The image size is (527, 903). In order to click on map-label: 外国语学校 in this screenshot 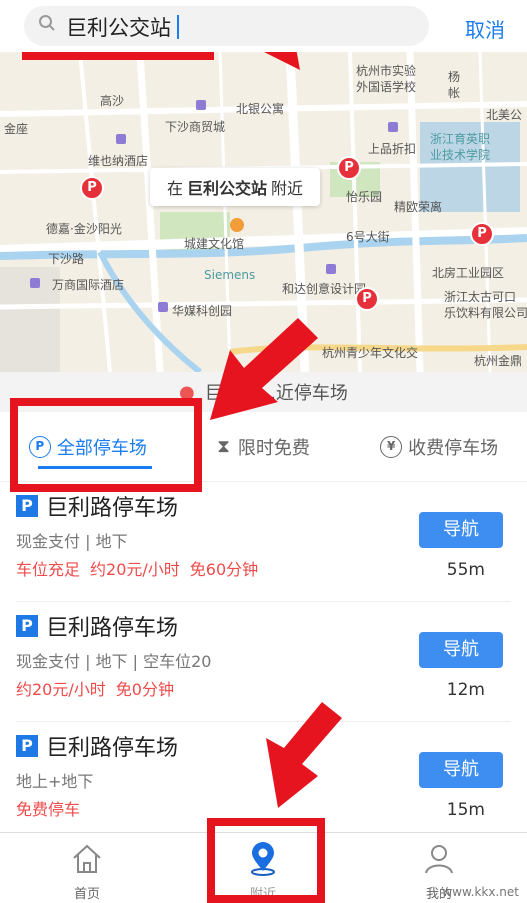, I will do `click(386, 87)`.